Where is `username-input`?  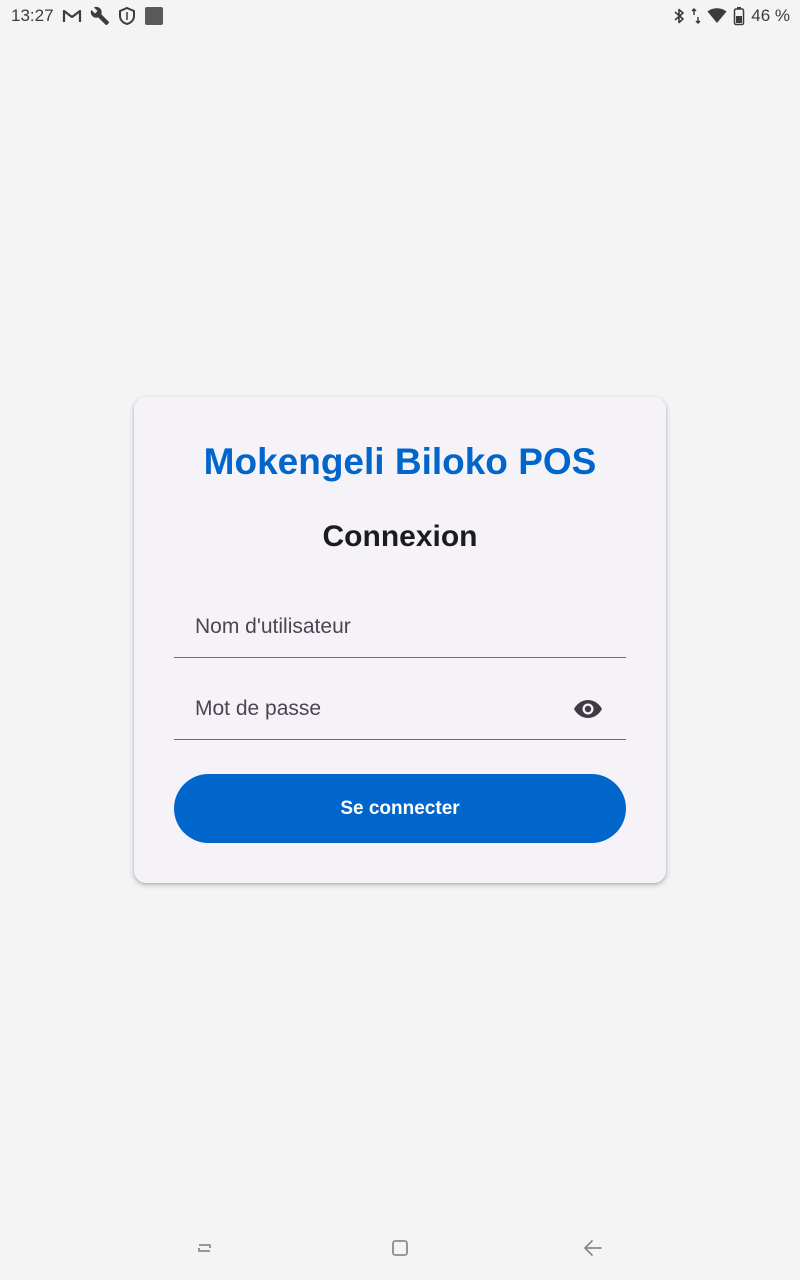
username-input is located at coordinates (400, 626).